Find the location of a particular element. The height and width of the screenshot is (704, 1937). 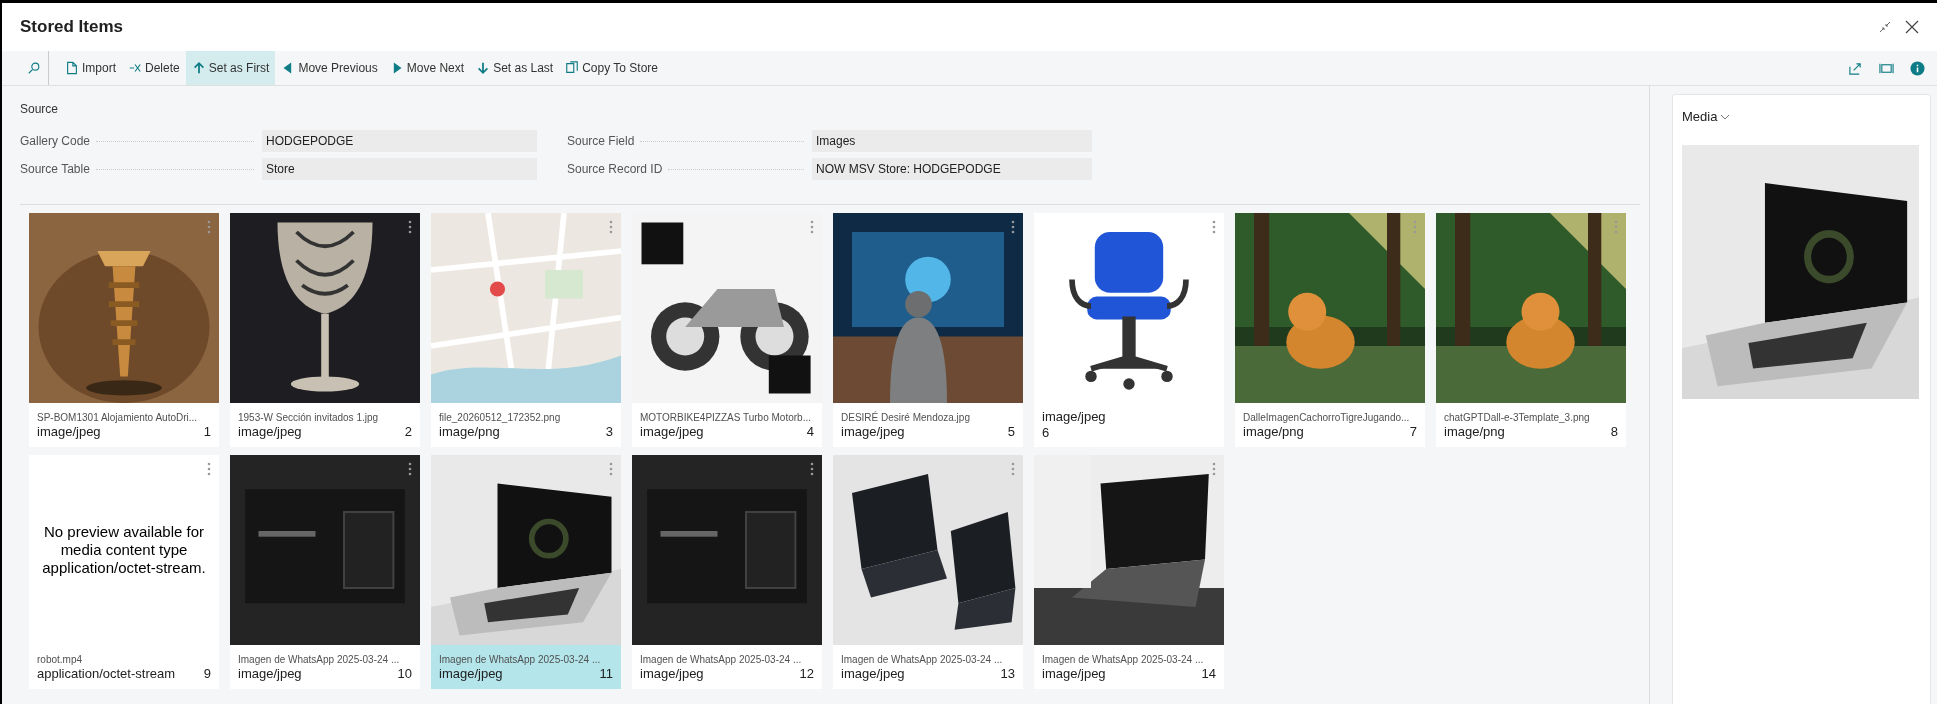

media-tile: Imagen de WhatsApp 2025-03-24 ... image/jpeg 14 is located at coordinates (1129, 572).